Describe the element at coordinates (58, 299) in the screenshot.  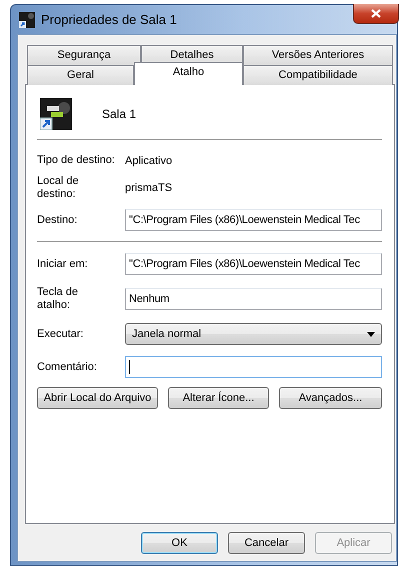
I see `field-label: Tecla de atalho:` at that location.